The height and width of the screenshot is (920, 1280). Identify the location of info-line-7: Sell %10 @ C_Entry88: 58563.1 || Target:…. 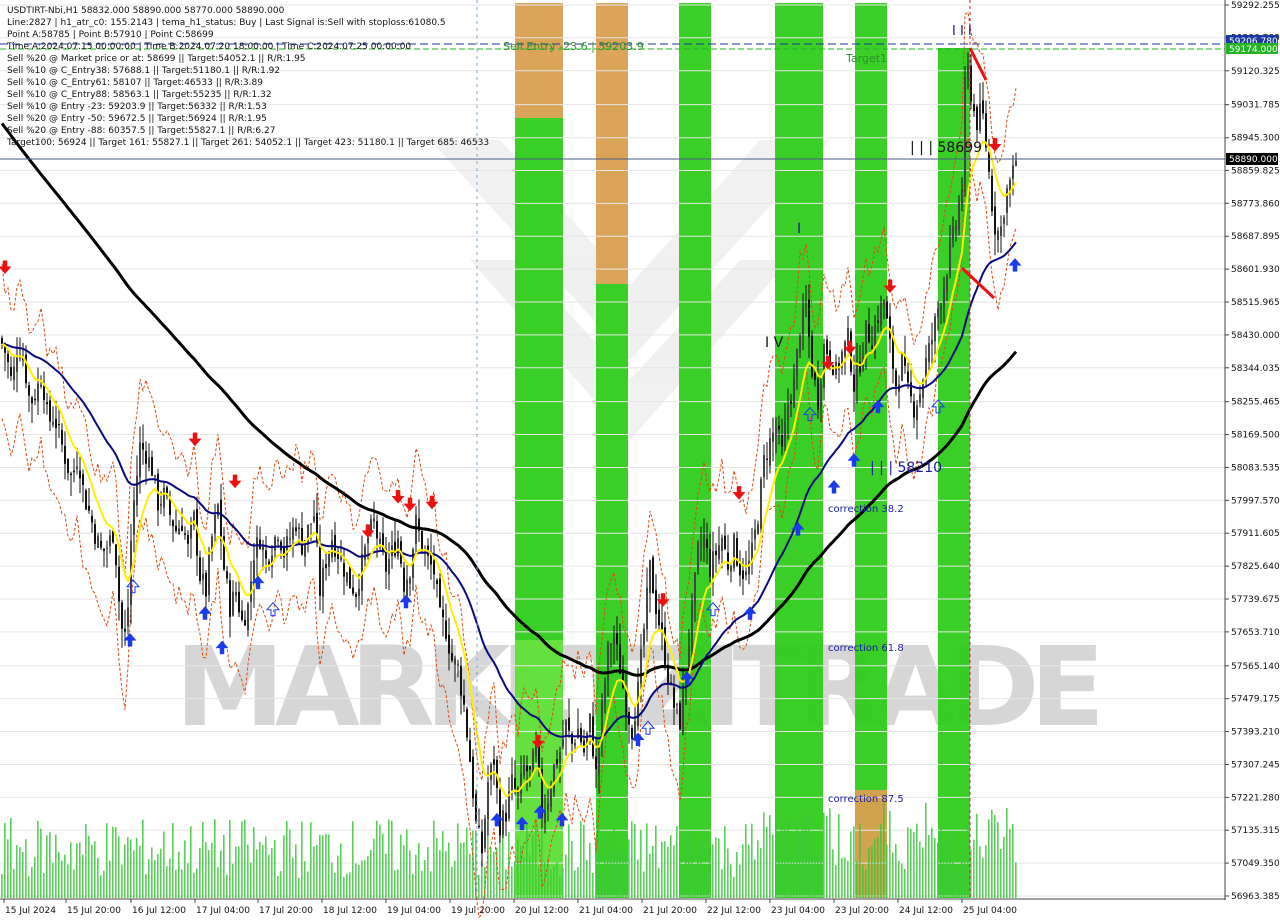
(139, 95).